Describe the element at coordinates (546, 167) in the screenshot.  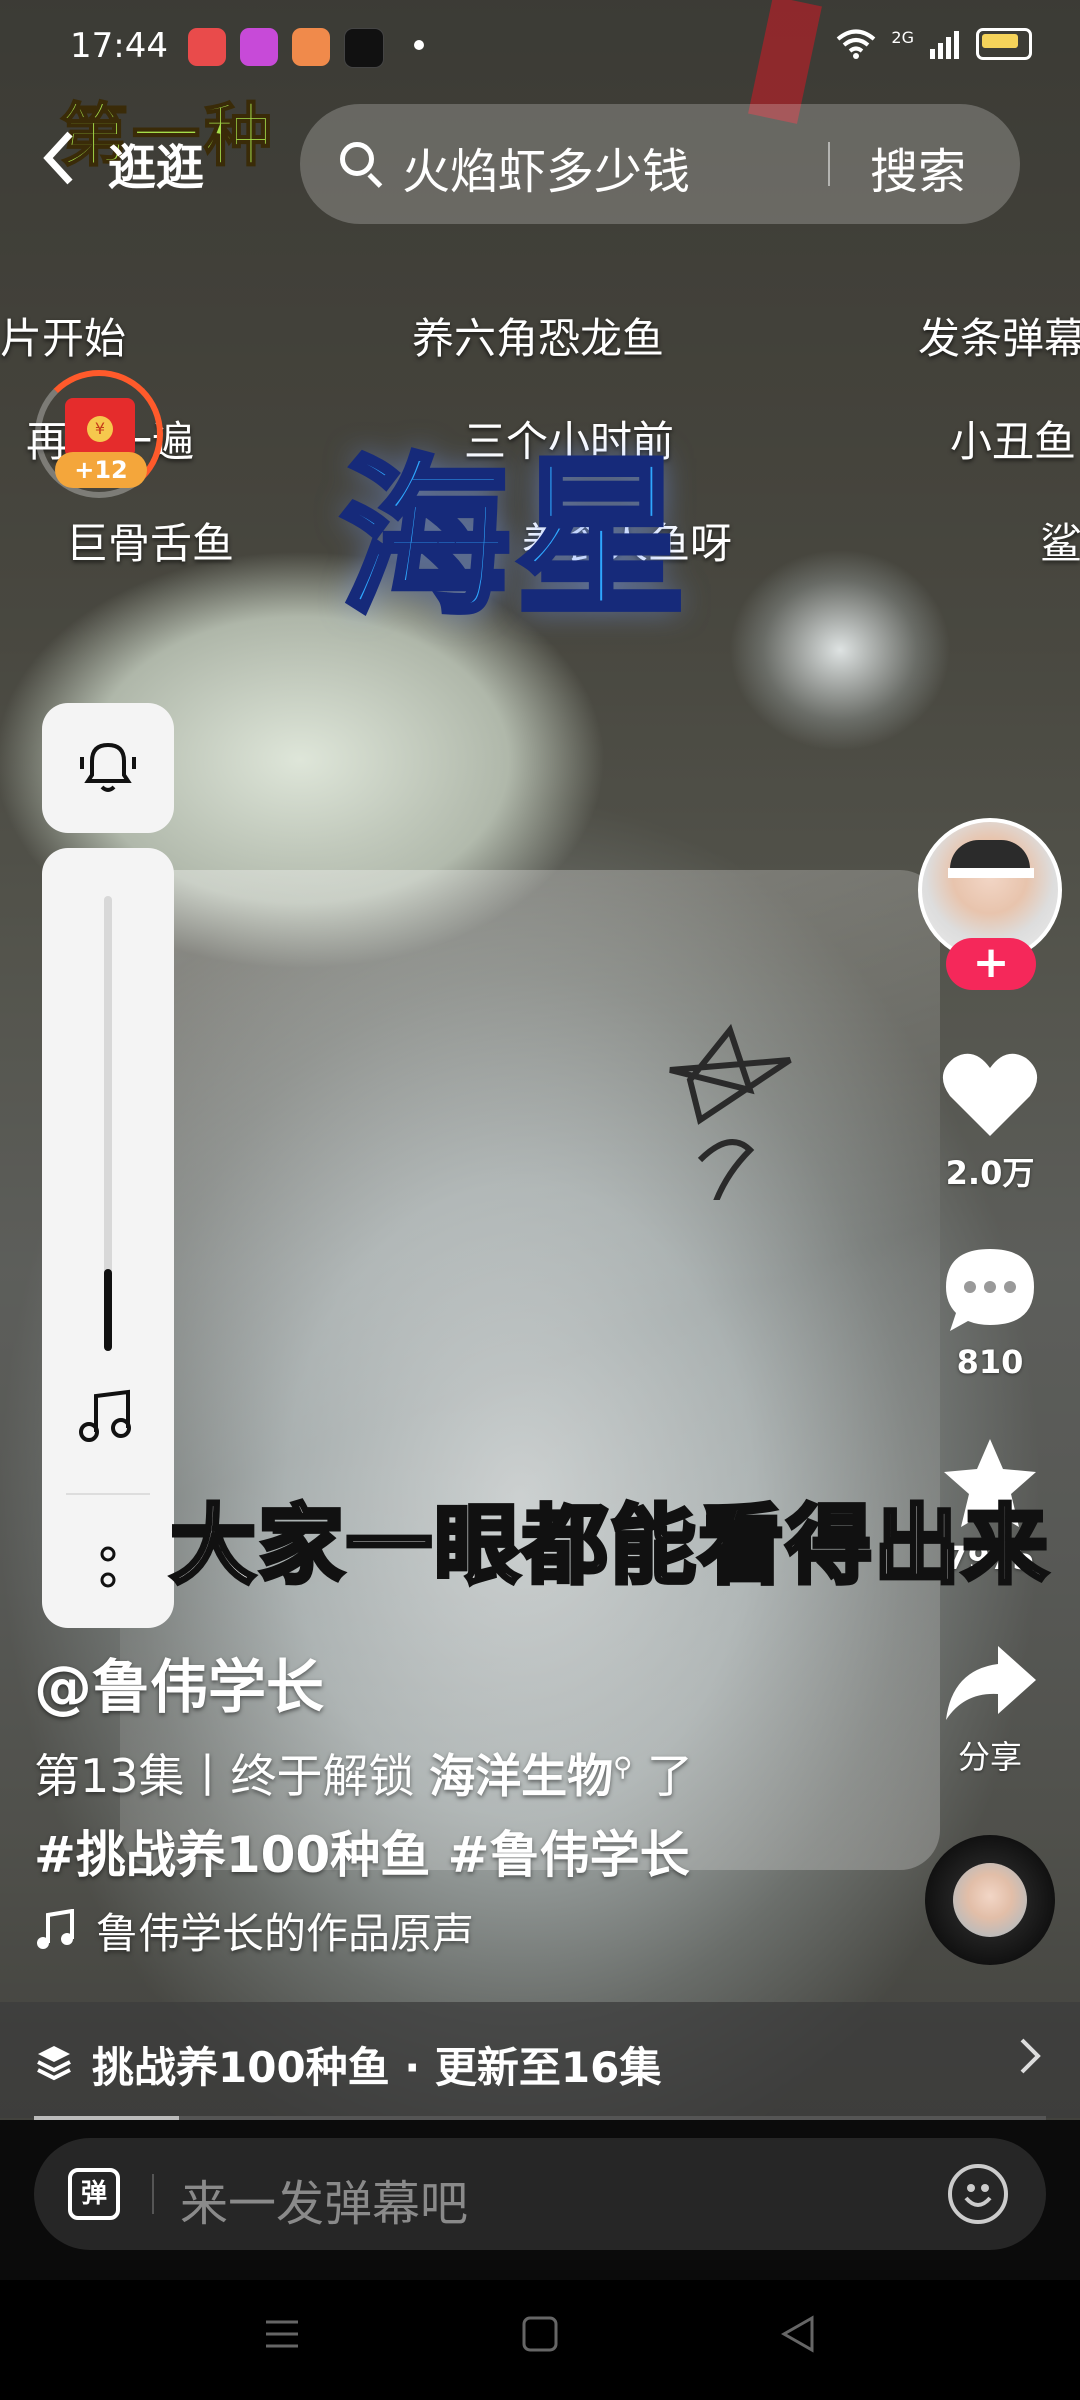
I see `search-query: 火焰虾多少钱` at that location.